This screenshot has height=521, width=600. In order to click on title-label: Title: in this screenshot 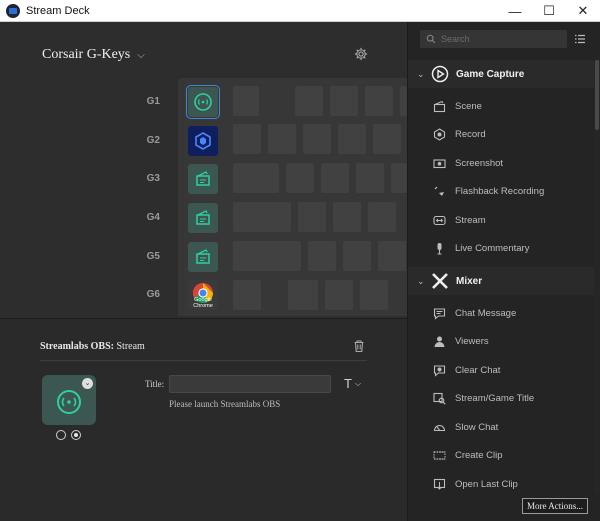, I will do `click(155, 384)`.